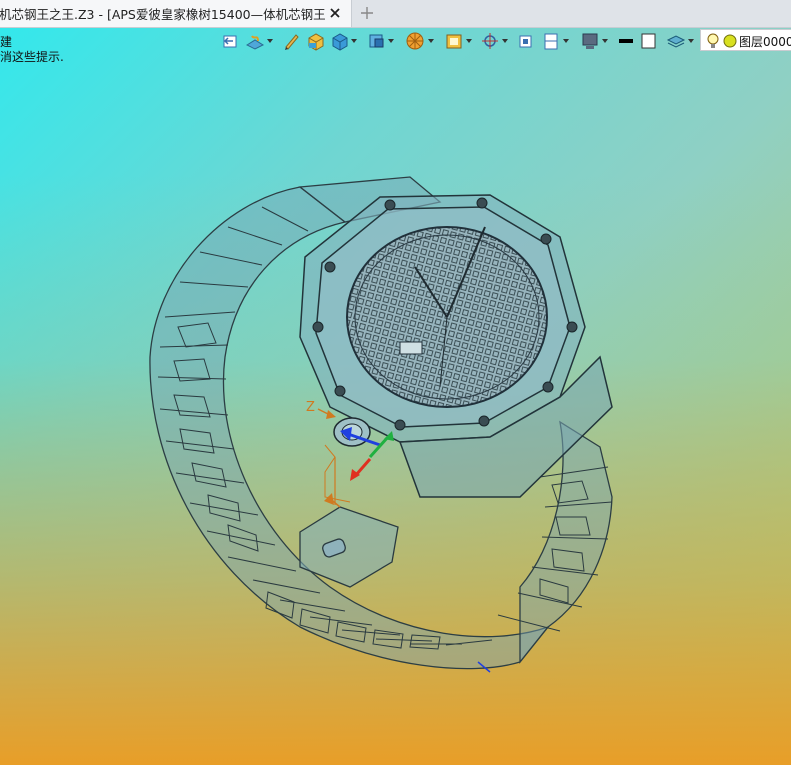 This screenshot has width=791, height=765. I want to click on section-icon, so click(526, 41).